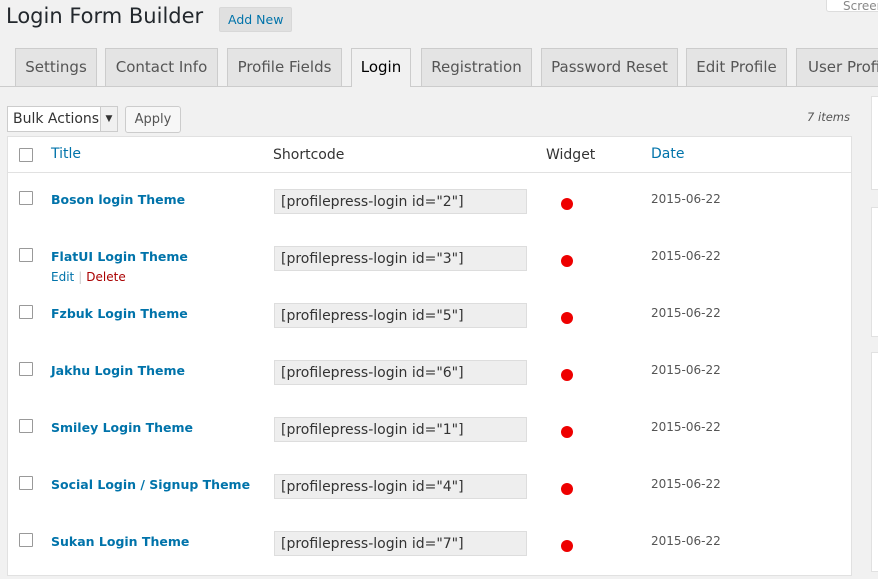 The width and height of the screenshot is (878, 579). I want to click on shortcode-field: [profilepress-login id="5"], so click(400, 315).